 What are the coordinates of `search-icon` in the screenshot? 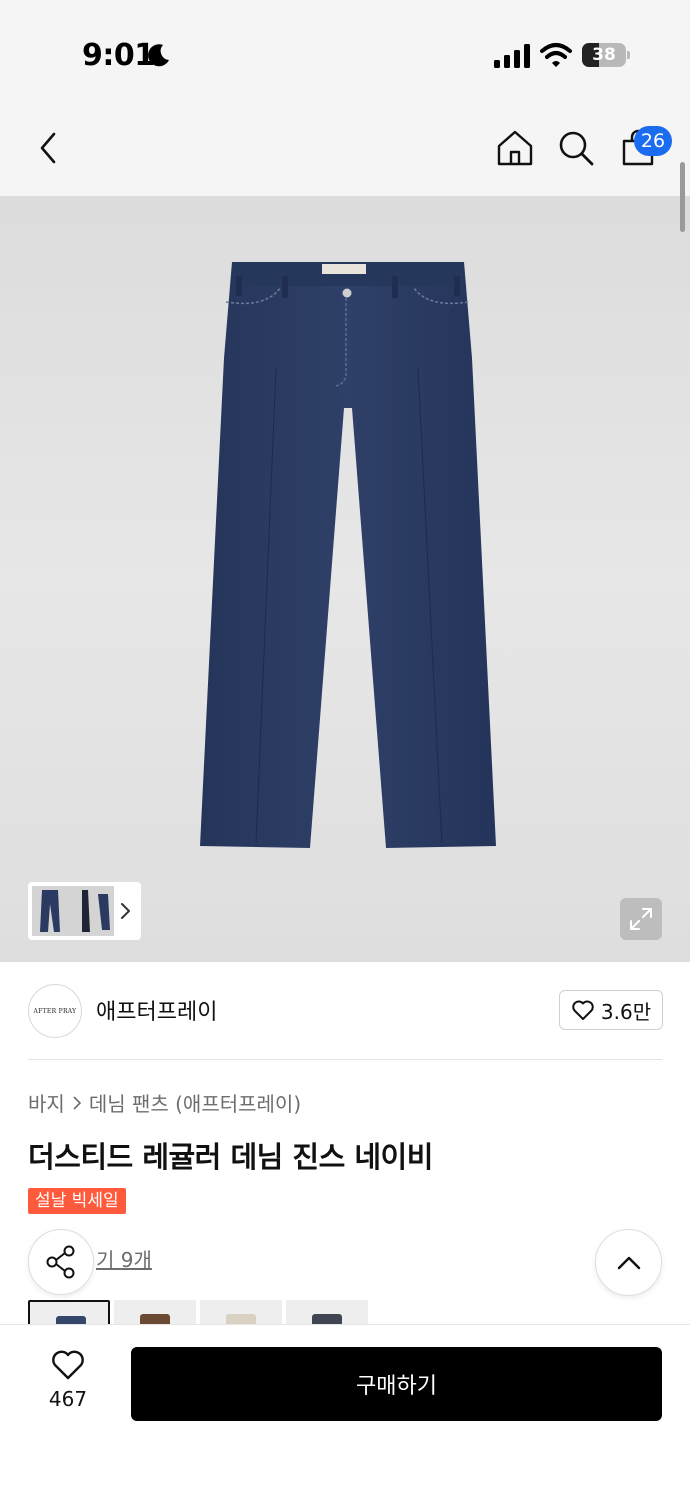 It's located at (576, 148).